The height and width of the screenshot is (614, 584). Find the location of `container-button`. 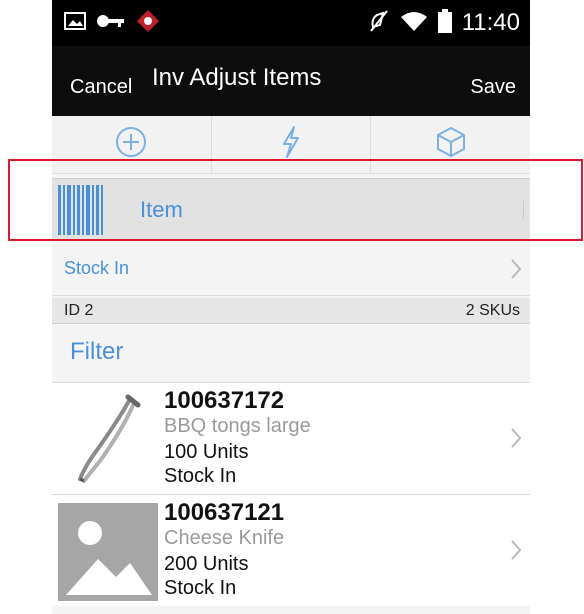

container-button is located at coordinates (450, 144).